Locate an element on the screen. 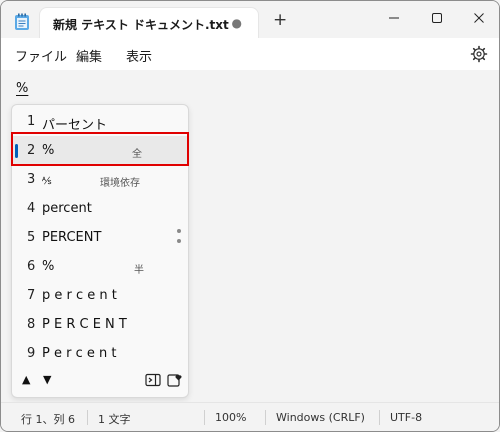 The height and width of the screenshot is (432, 500). minimize-button is located at coordinates (394, 18).